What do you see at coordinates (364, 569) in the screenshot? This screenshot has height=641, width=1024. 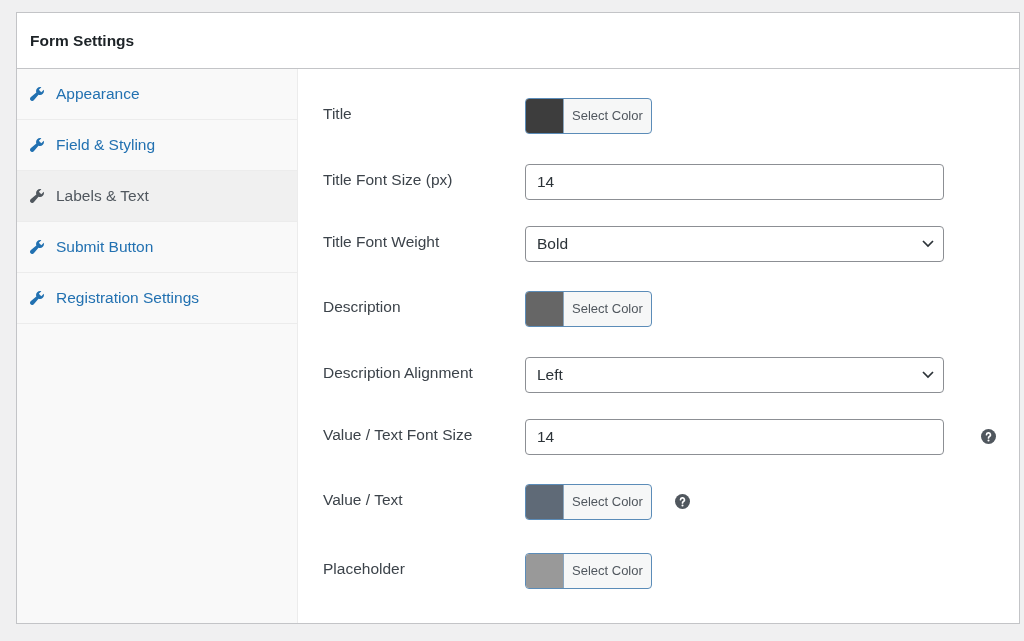 I see `field-label: Placeholder` at bounding box center [364, 569].